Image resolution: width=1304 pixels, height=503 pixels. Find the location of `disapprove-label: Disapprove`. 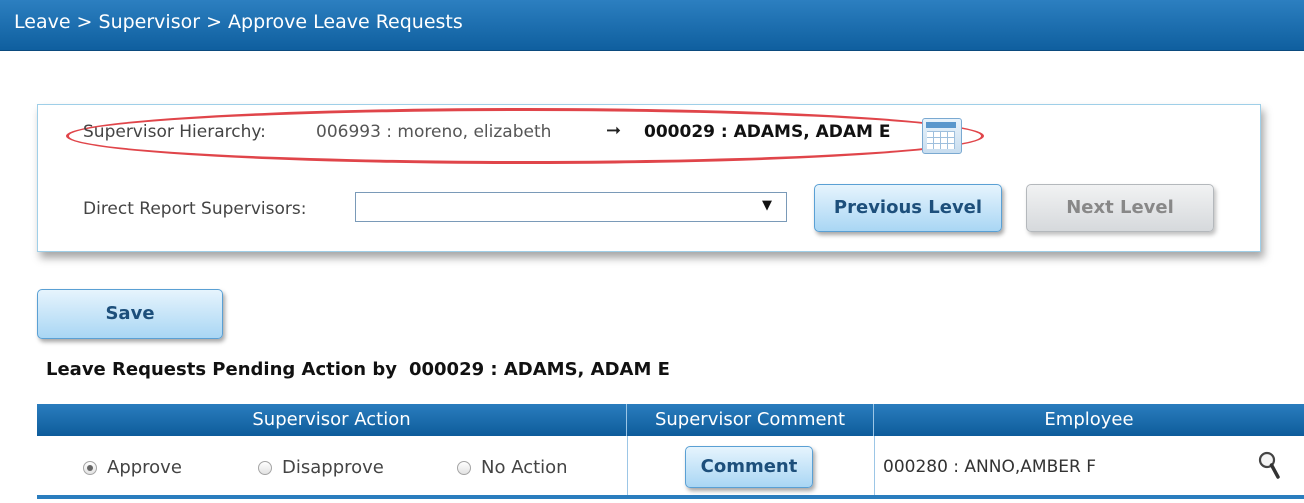

disapprove-label: Disapprove is located at coordinates (333, 467).